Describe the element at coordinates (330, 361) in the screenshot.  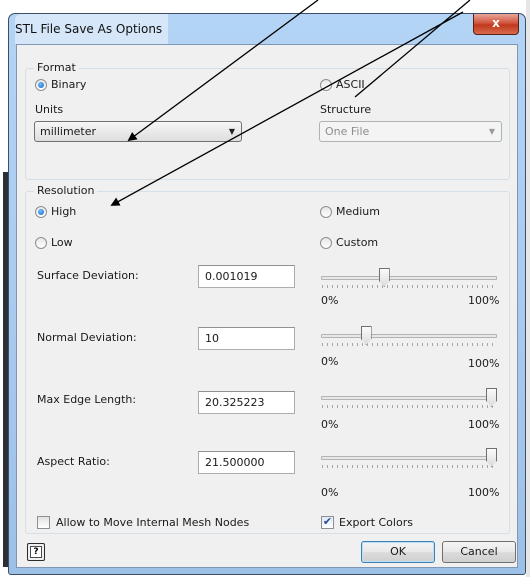
I see `normal-deviation-min: 0%` at that location.